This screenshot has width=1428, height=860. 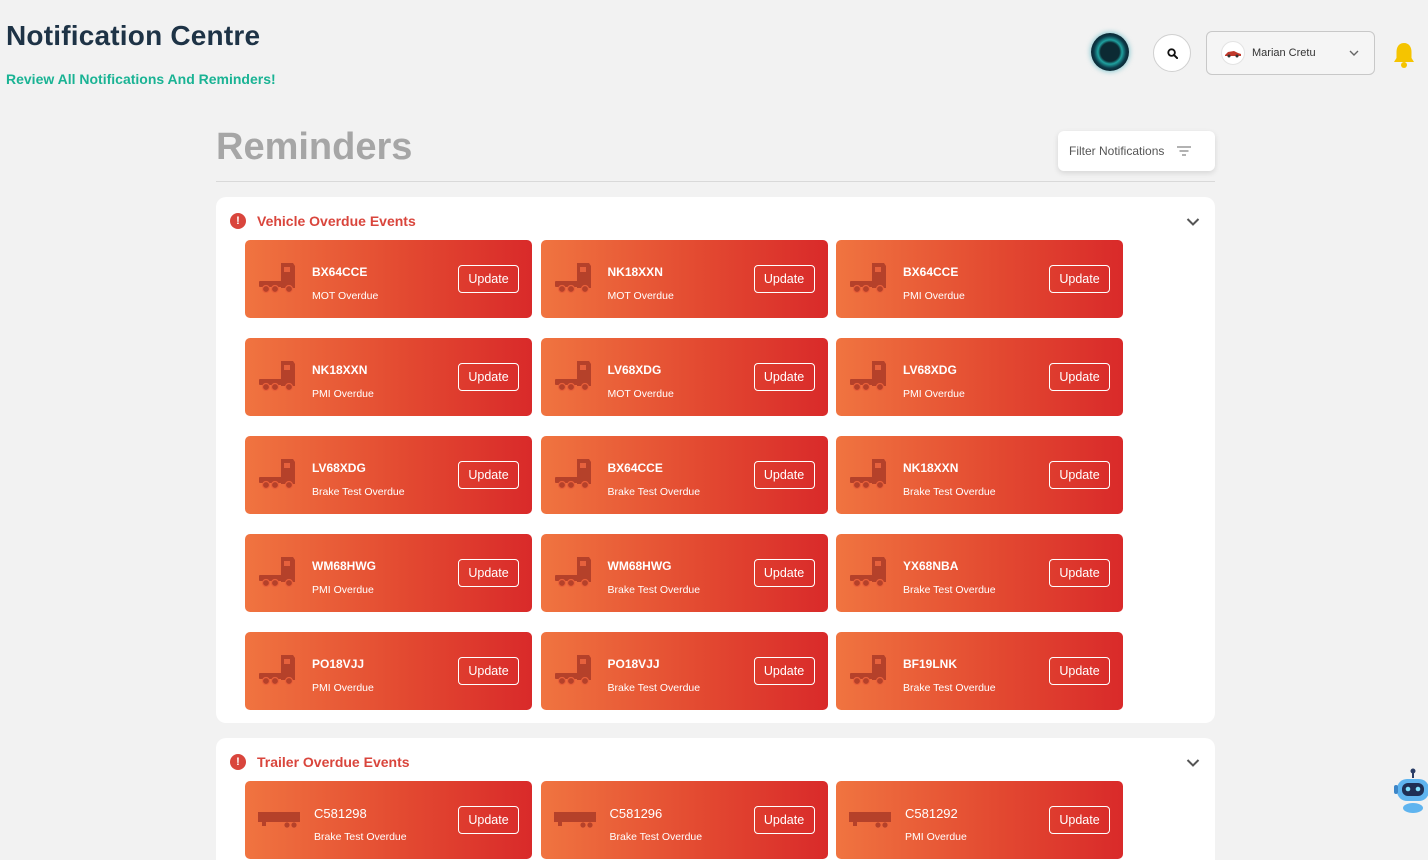 What do you see at coordinates (715, 181) in the screenshot?
I see `divider` at bounding box center [715, 181].